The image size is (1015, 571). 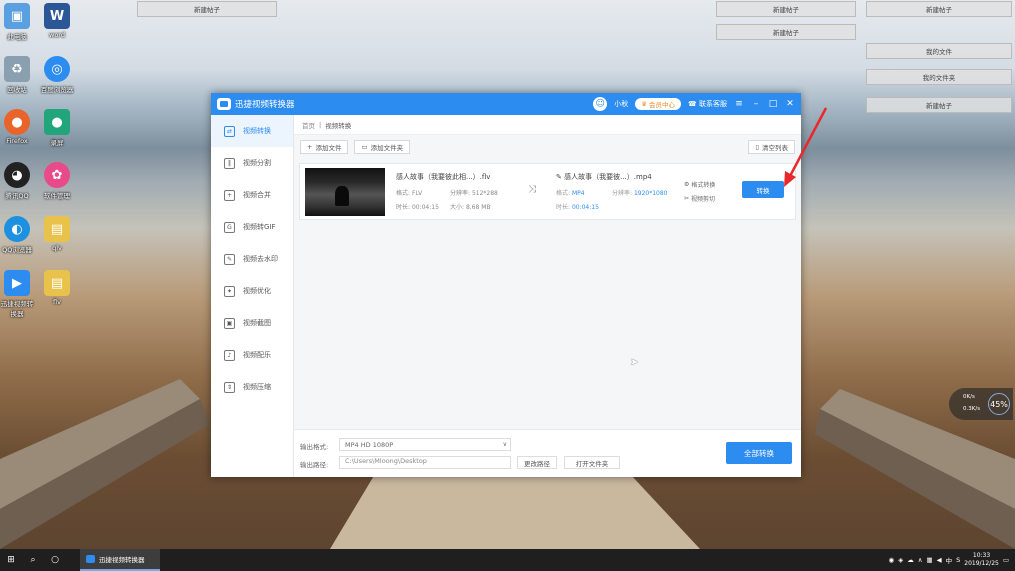 I want to click on video-clip-option: ✂ 视频剪切, so click(x=699, y=198).